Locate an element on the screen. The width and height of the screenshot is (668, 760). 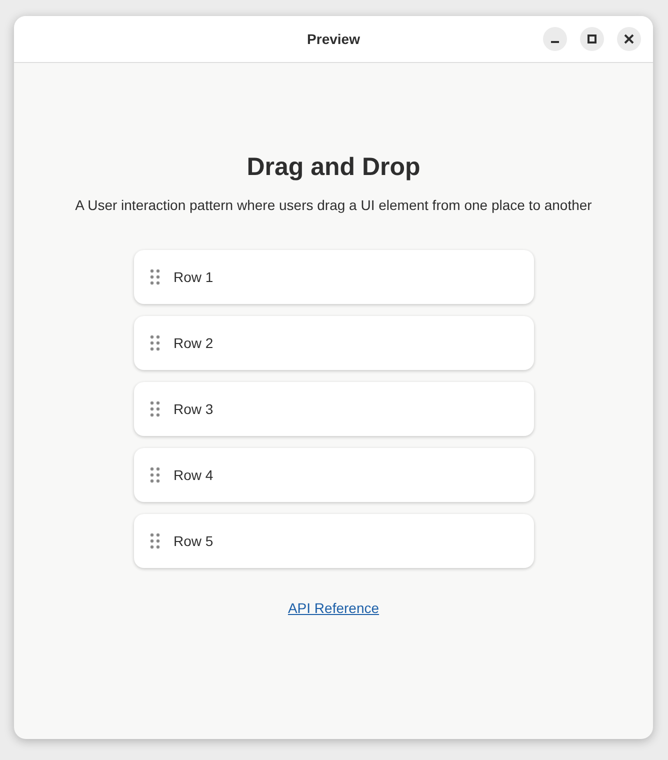
minimize-button is located at coordinates (555, 39).